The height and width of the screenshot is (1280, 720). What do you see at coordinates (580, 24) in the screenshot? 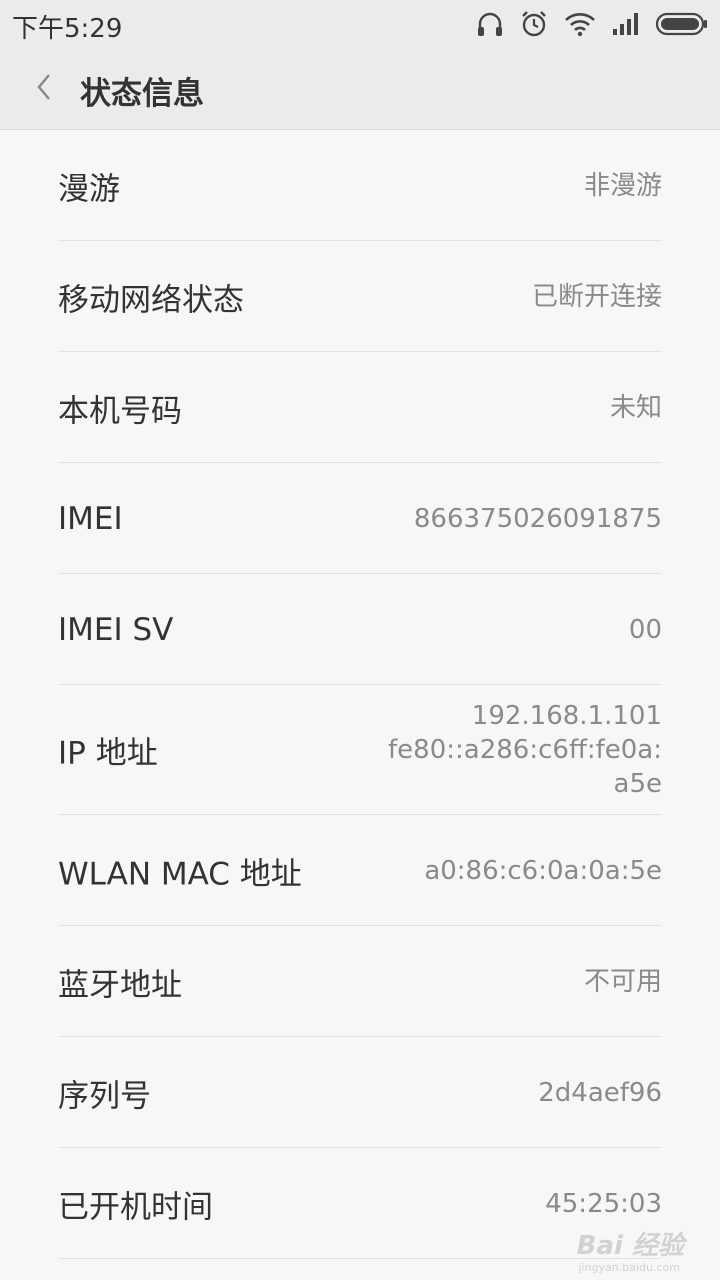
I see `wifi-icon` at bounding box center [580, 24].